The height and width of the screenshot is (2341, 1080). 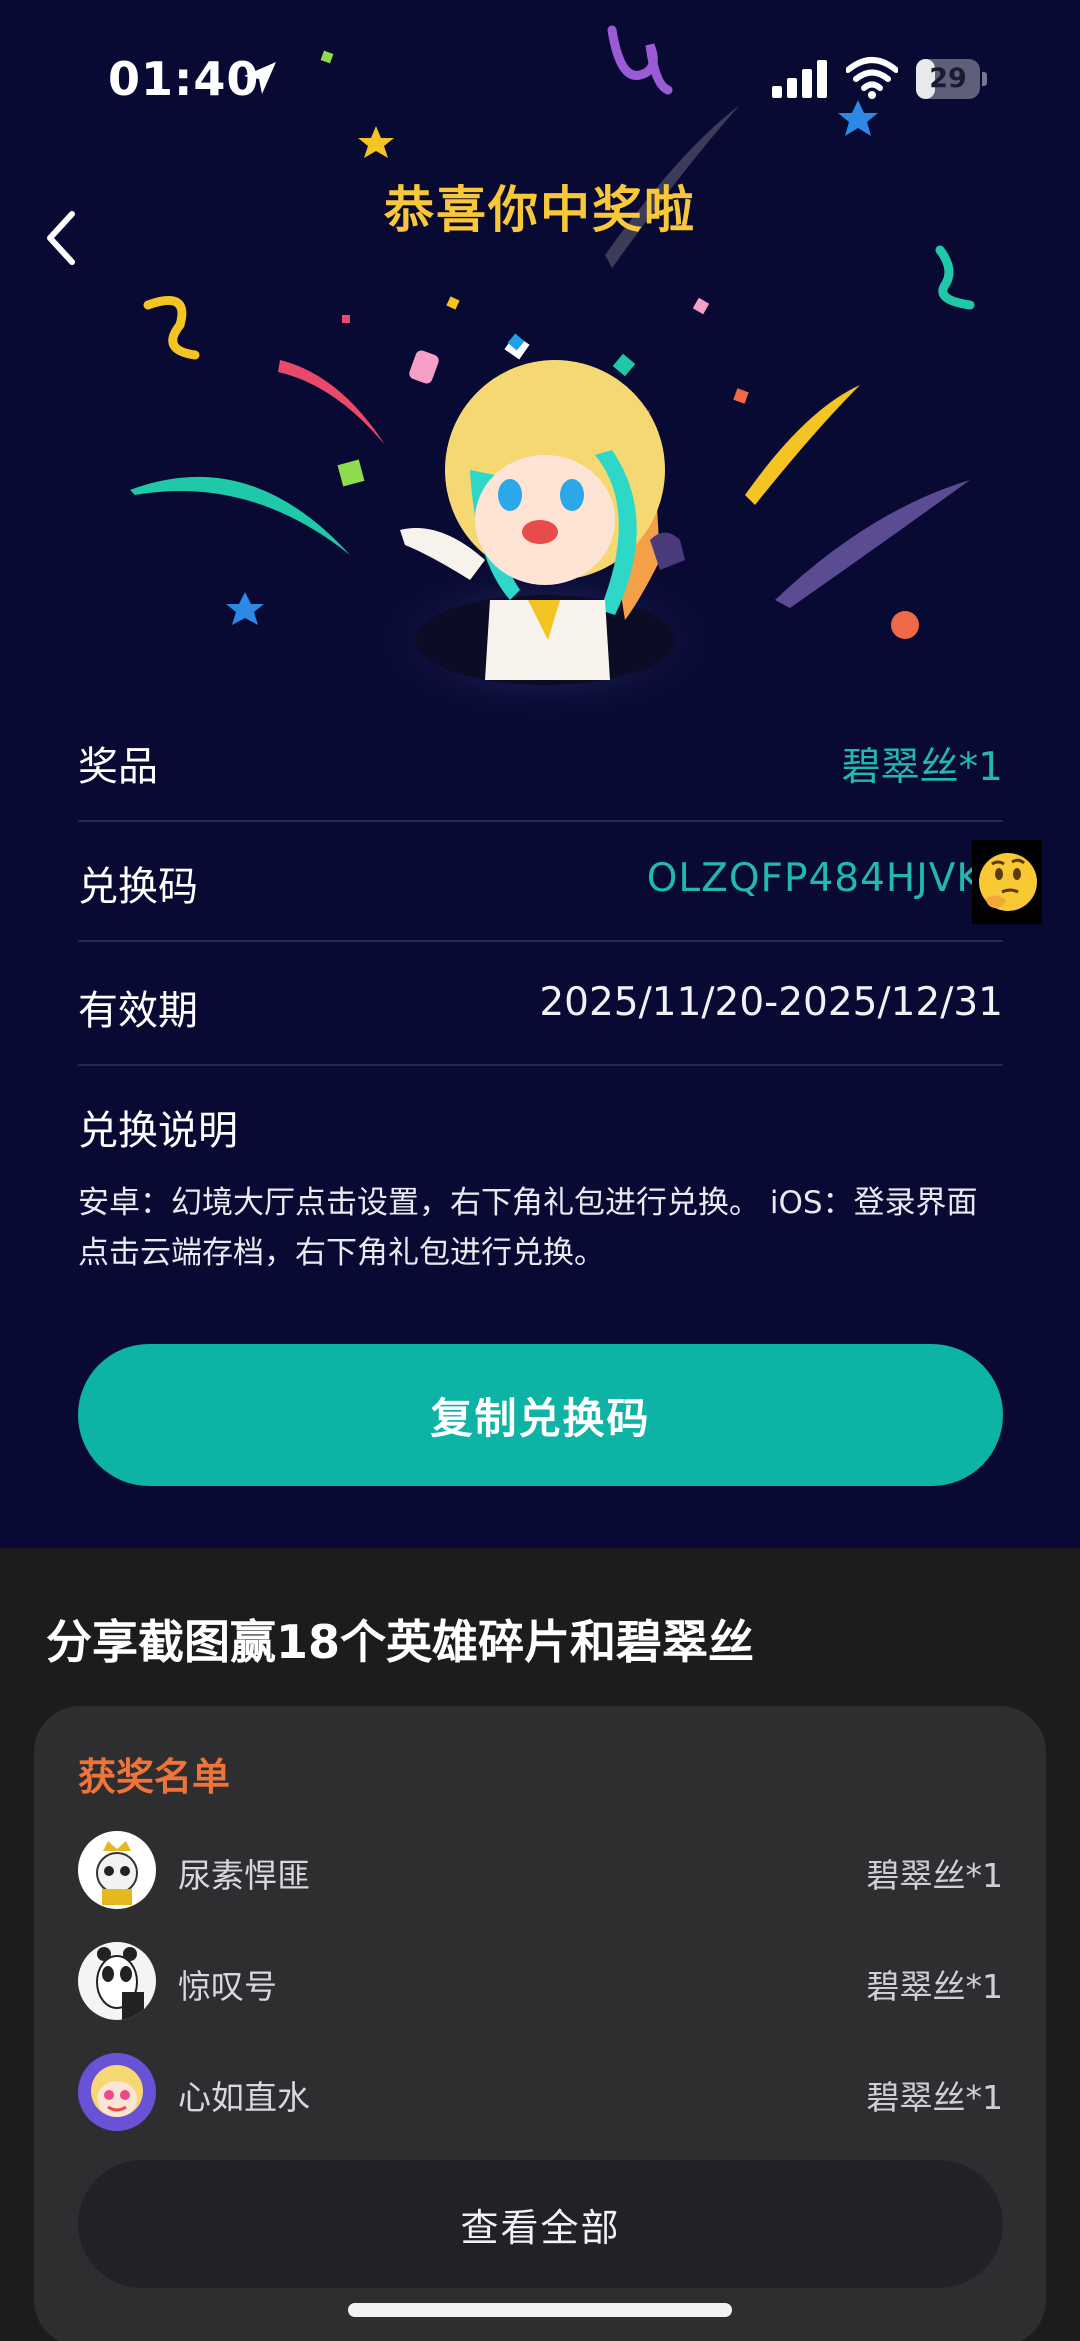 I want to click on redeem-code-value: OLZQFP484HJVK, so click(x=815, y=878).